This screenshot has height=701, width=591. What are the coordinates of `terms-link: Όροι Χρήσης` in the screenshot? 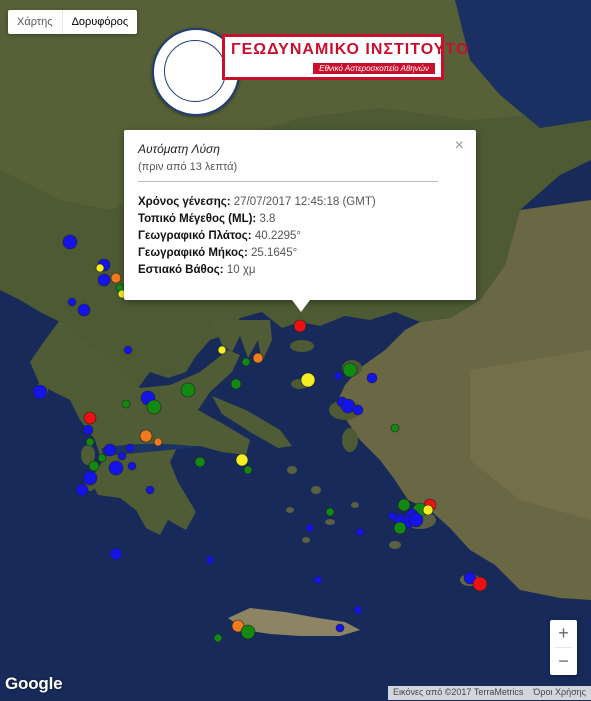 It's located at (559, 693).